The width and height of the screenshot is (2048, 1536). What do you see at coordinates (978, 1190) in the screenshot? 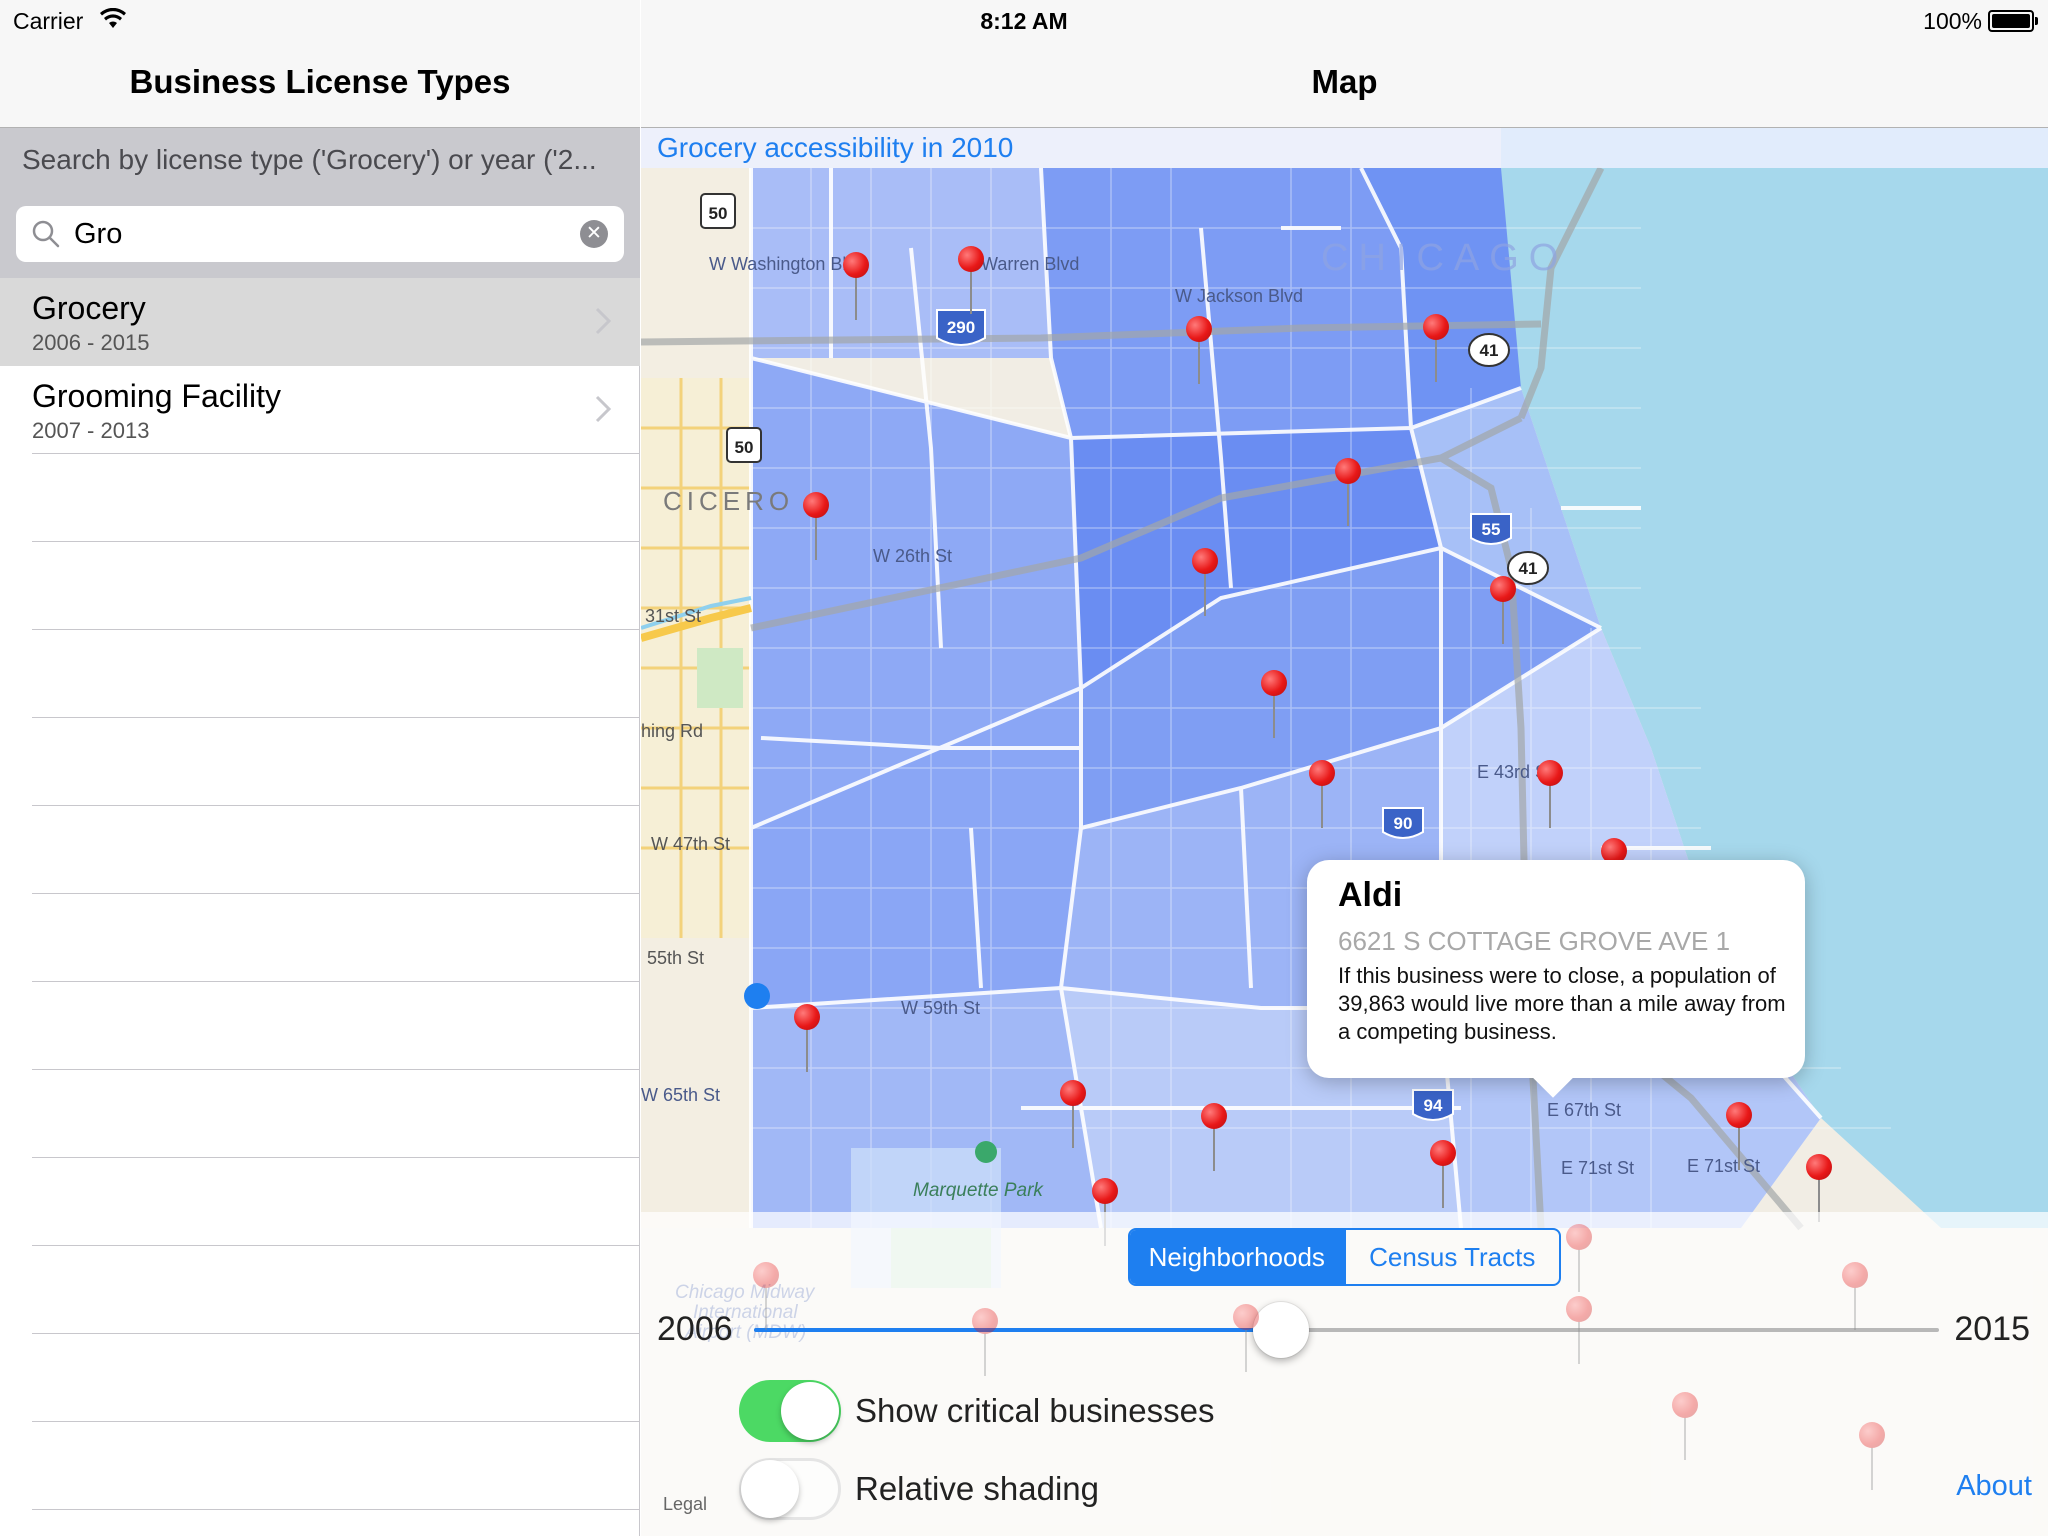
I see `svg-text: Marquette Park` at bounding box center [978, 1190].